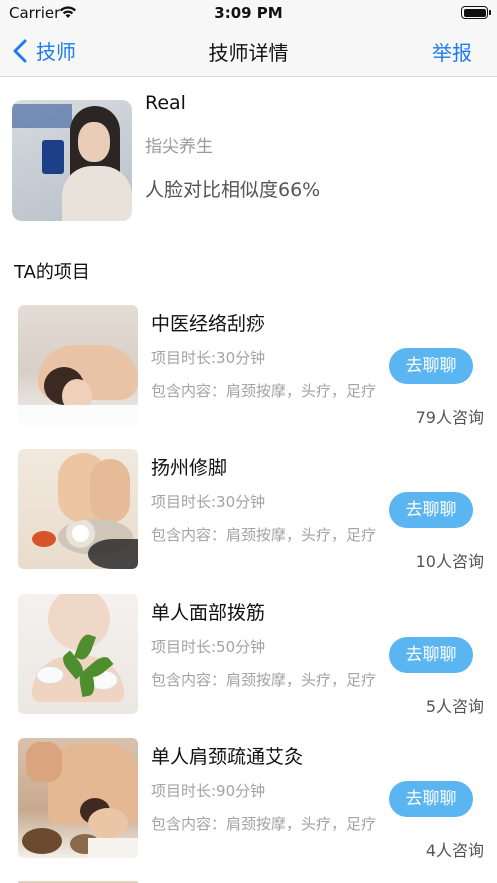 The height and width of the screenshot is (883, 497). Describe the element at coordinates (454, 850) in the screenshot. I see `consult-count: 4人咨询` at that location.